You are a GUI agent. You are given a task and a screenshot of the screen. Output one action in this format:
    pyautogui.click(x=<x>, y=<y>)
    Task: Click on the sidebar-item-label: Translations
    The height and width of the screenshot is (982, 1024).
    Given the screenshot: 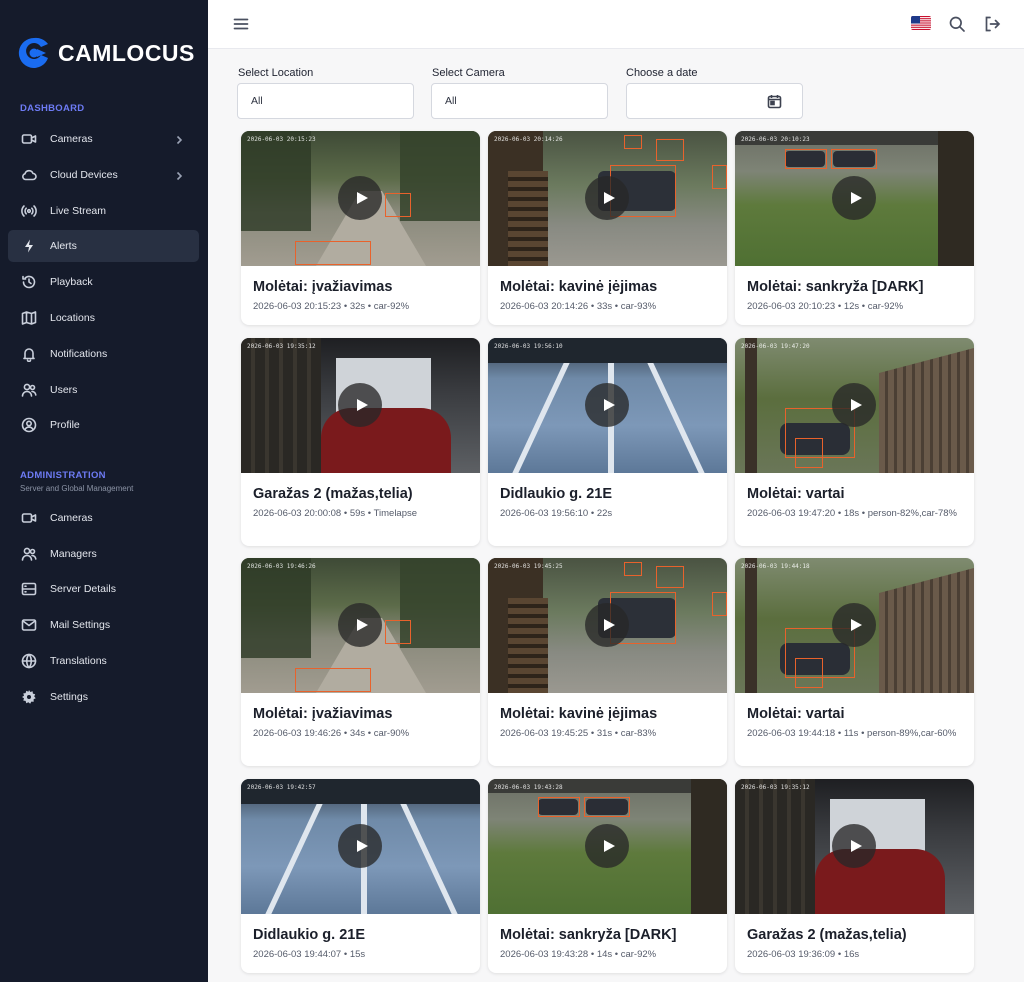 What is the action you would take?
    pyautogui.click(x=78, y=661)
    